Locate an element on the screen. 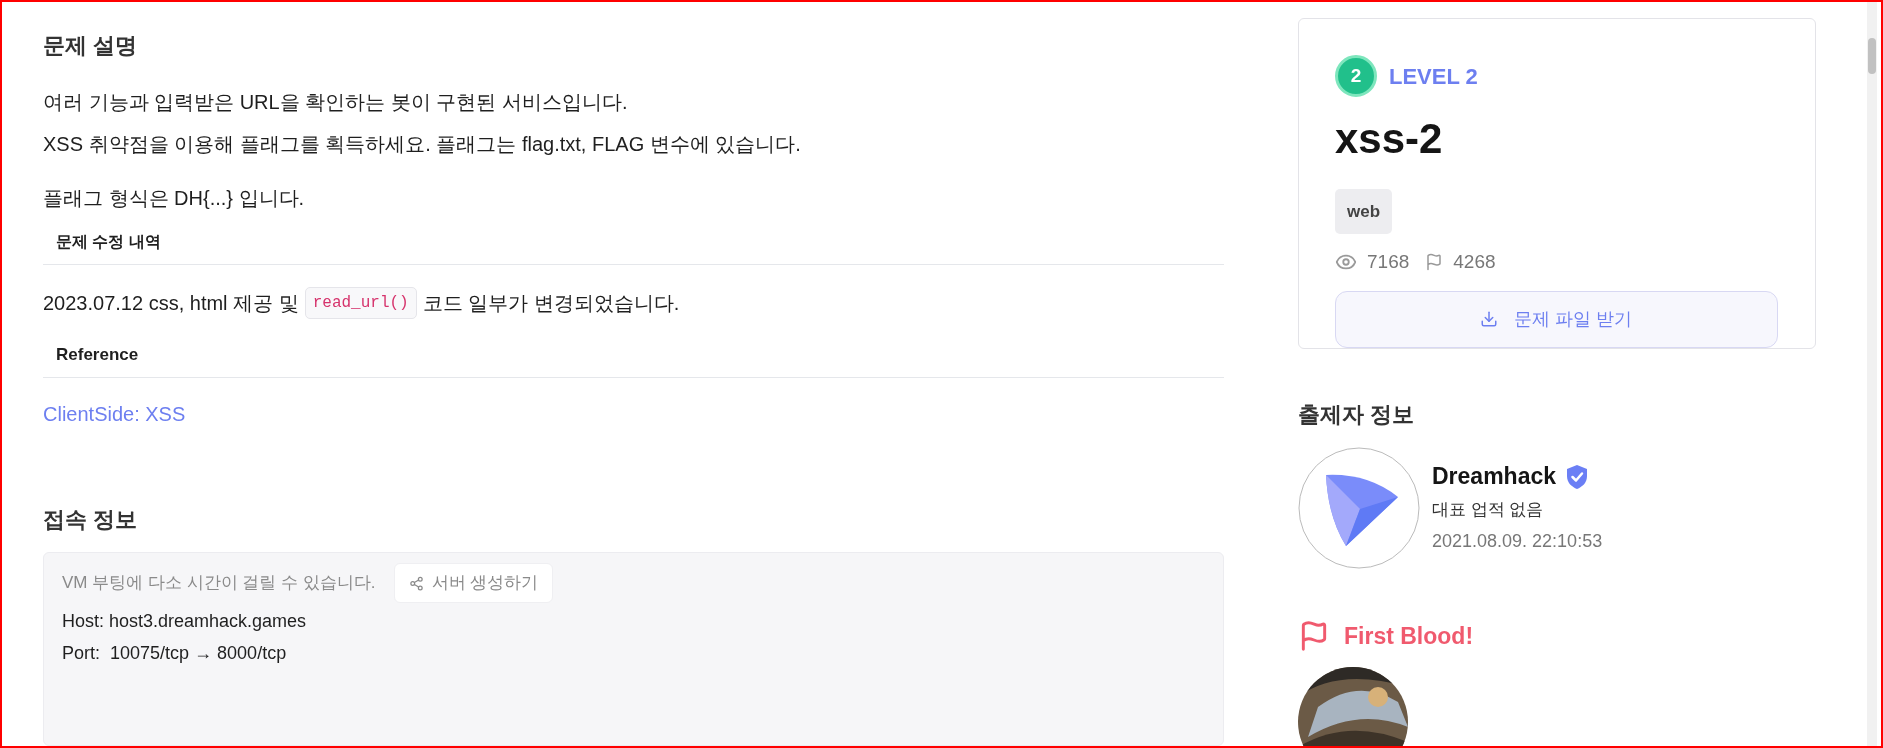 The height and width of the screenshot is (748, 1883). section-heading: 문제 설명 is located at coordinates (91, 46).